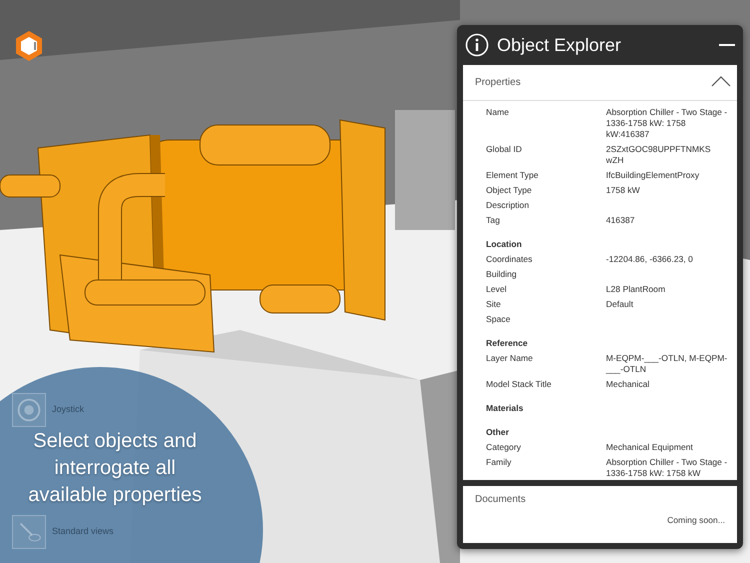 Image resolution: width=750 pixels, height=563 pixels. I want to click on property-value: 1758 kW, so click(623, 190).